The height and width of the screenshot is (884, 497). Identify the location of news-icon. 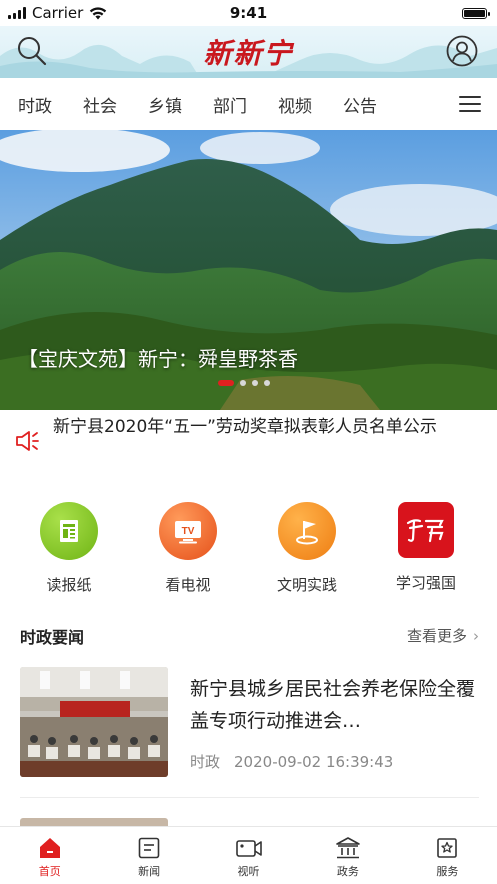
(149, 848).